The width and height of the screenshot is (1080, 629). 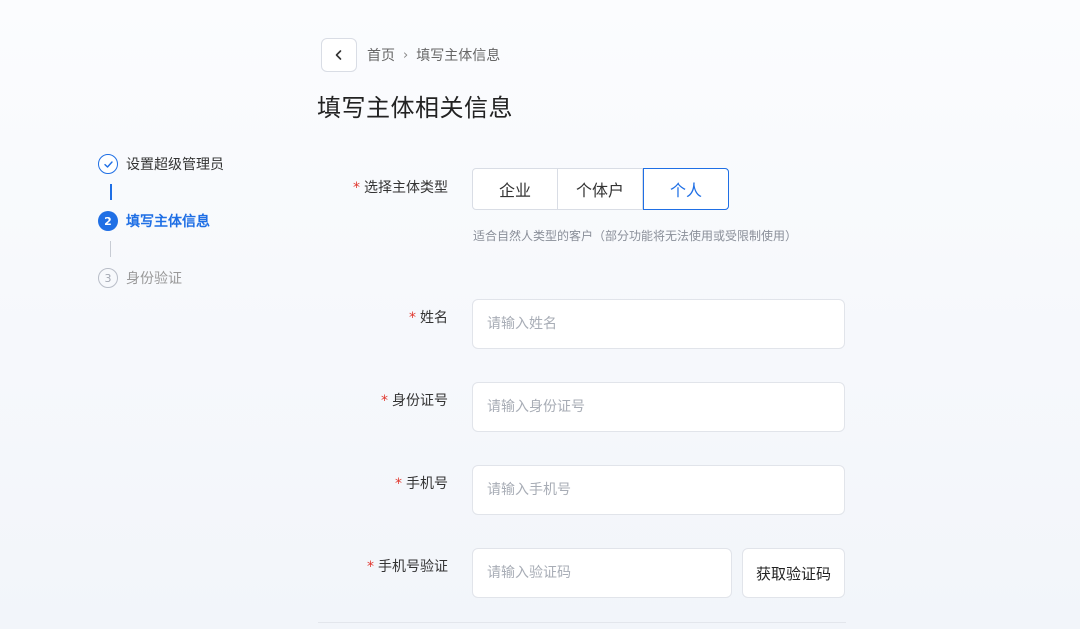 I want to click on step-label: 身份验证, so click(x=154, y=279).